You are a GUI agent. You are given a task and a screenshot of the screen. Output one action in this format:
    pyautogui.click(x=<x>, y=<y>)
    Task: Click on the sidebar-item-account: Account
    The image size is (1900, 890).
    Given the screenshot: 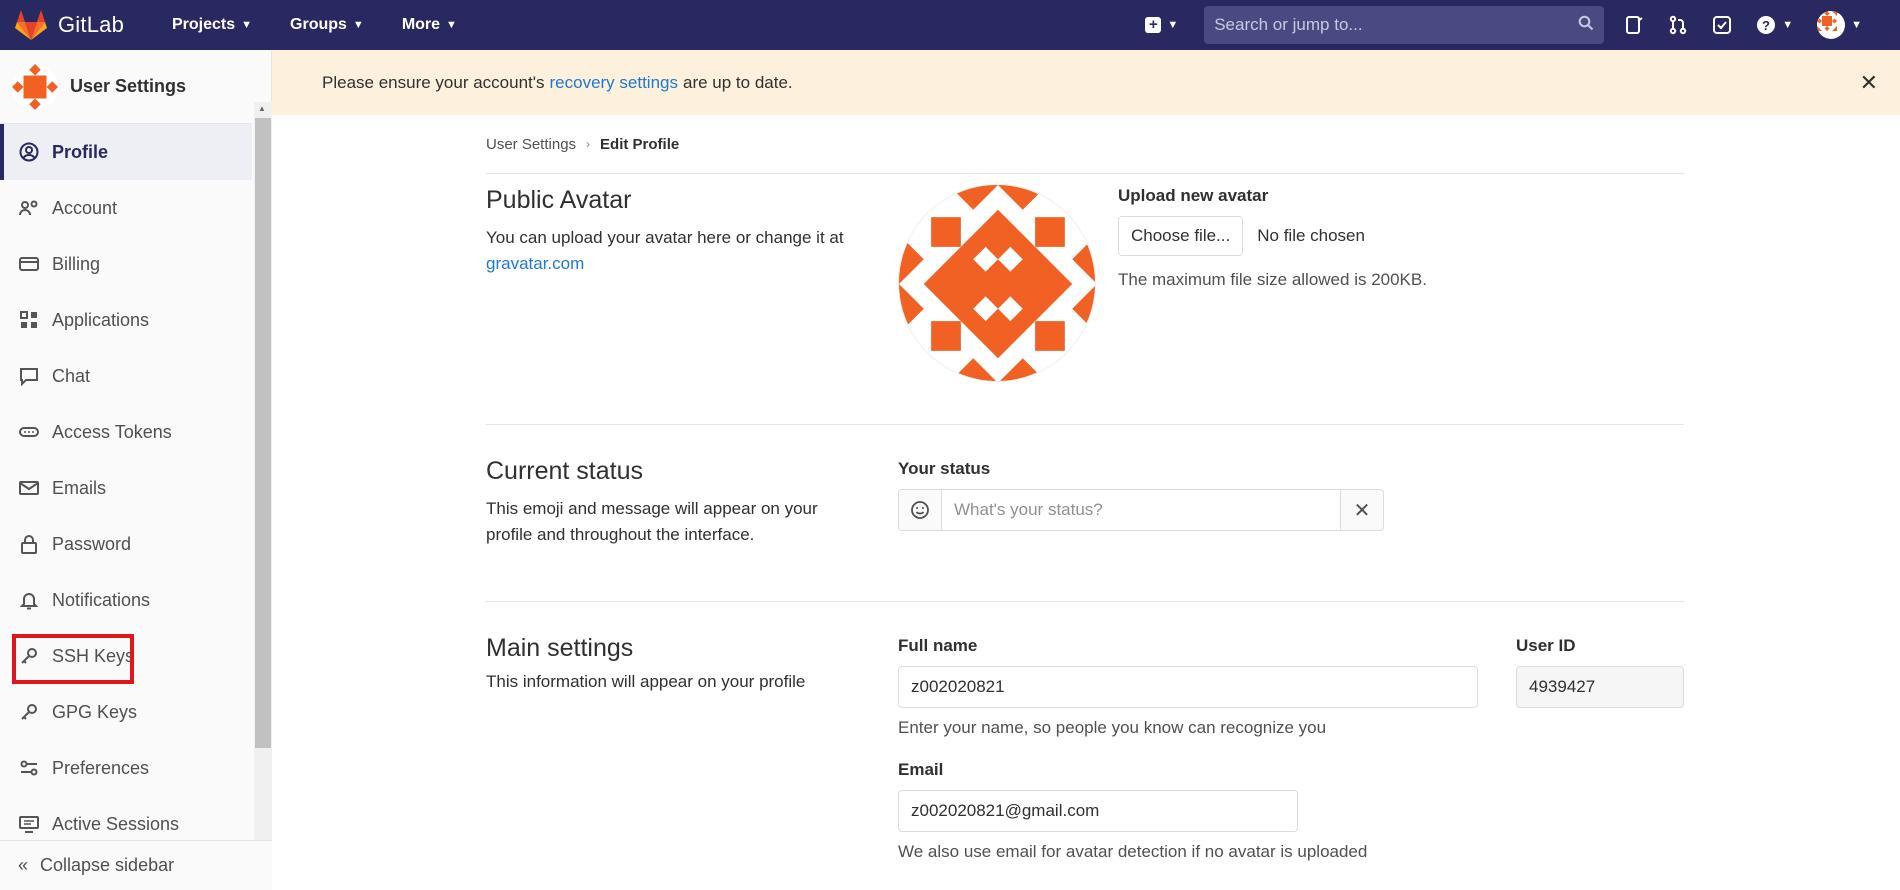 What is the action you would take?
    pyautogui.click(x=126, y=208)
    